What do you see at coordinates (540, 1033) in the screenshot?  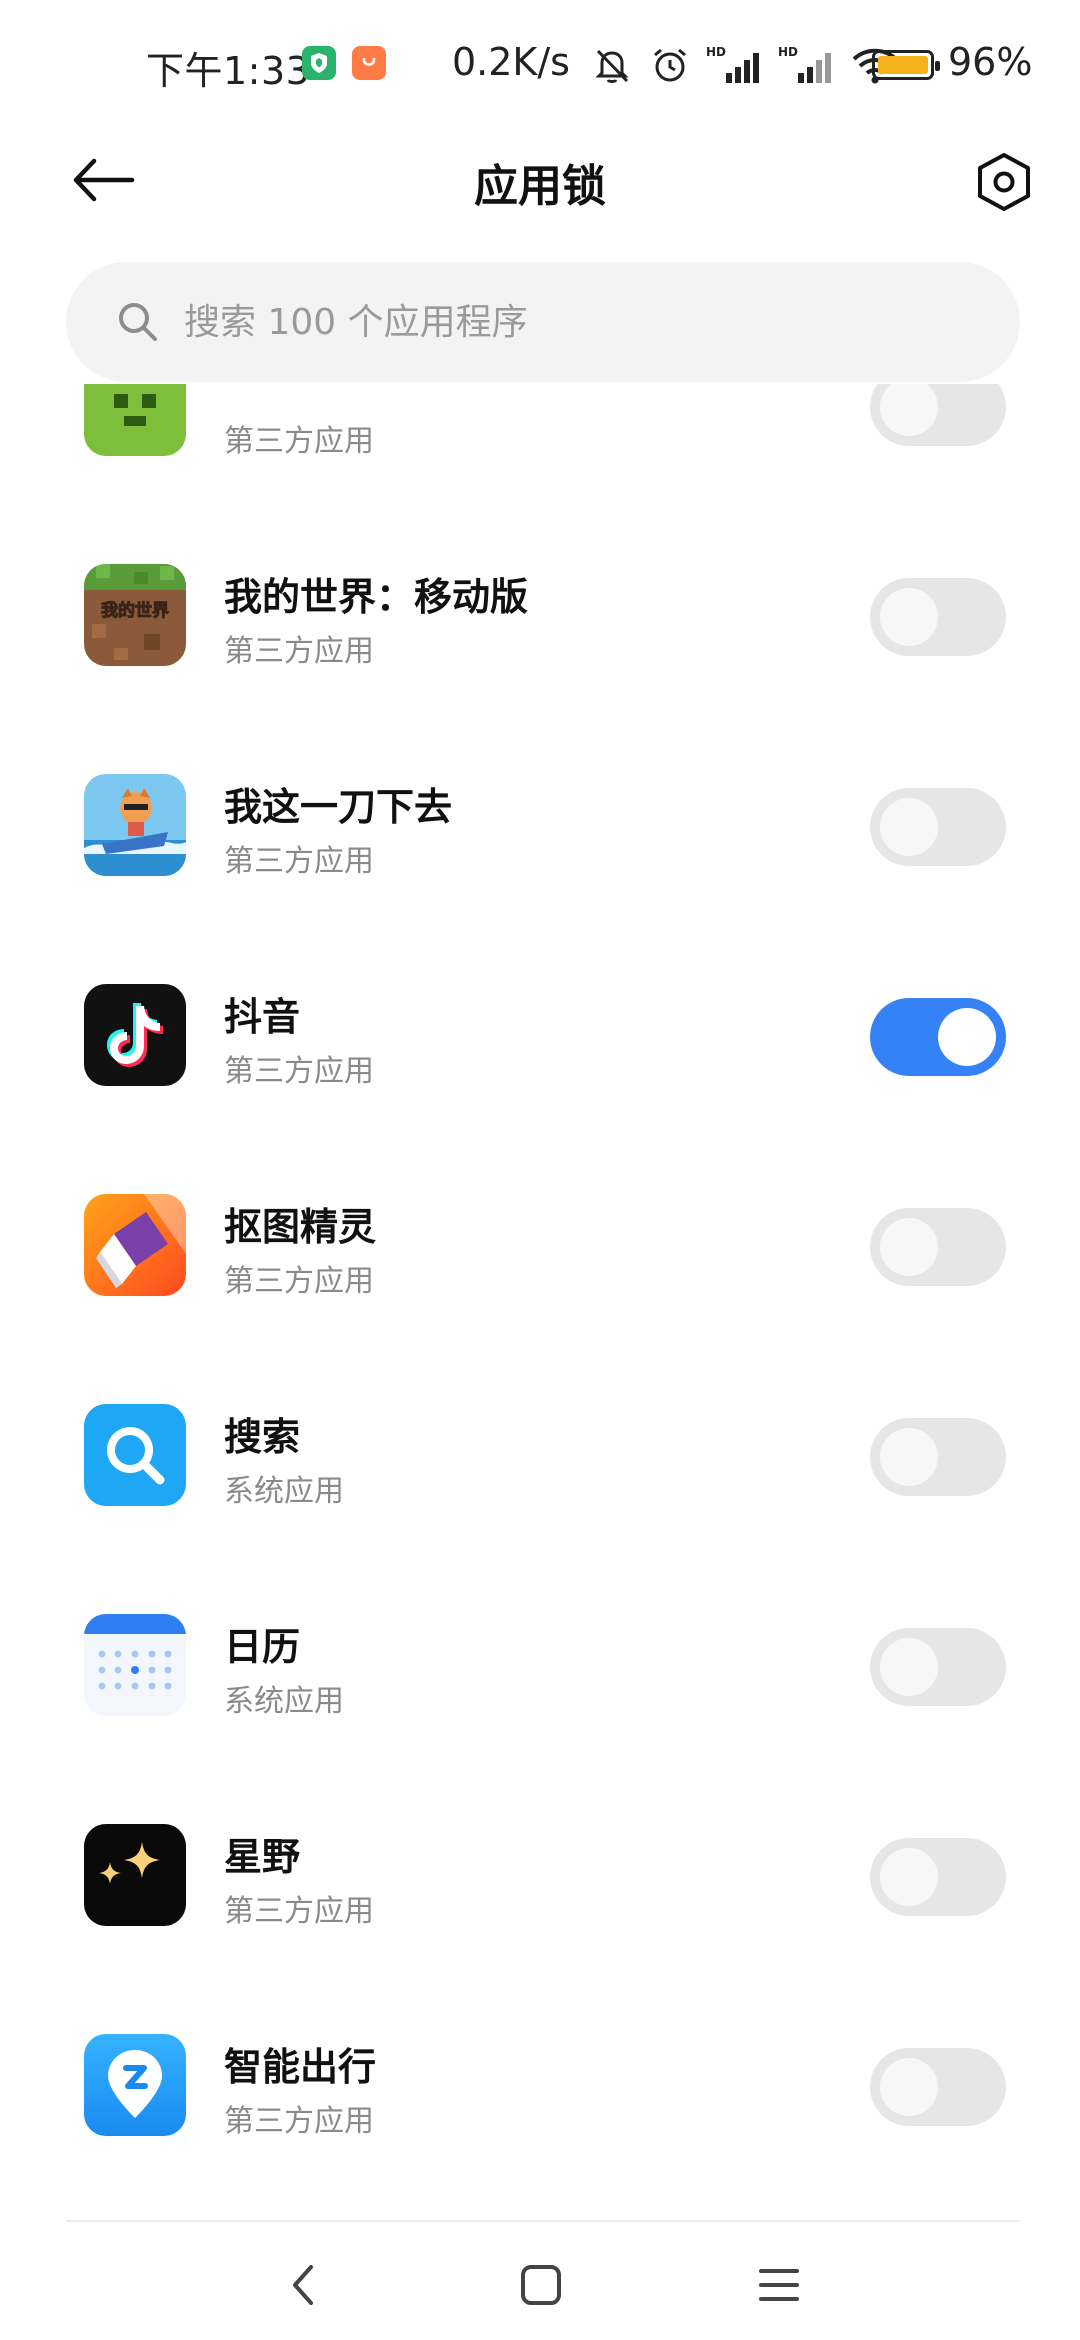 I see `list-item: 抖音 第三方应用` at bounding box center [540, 1033].